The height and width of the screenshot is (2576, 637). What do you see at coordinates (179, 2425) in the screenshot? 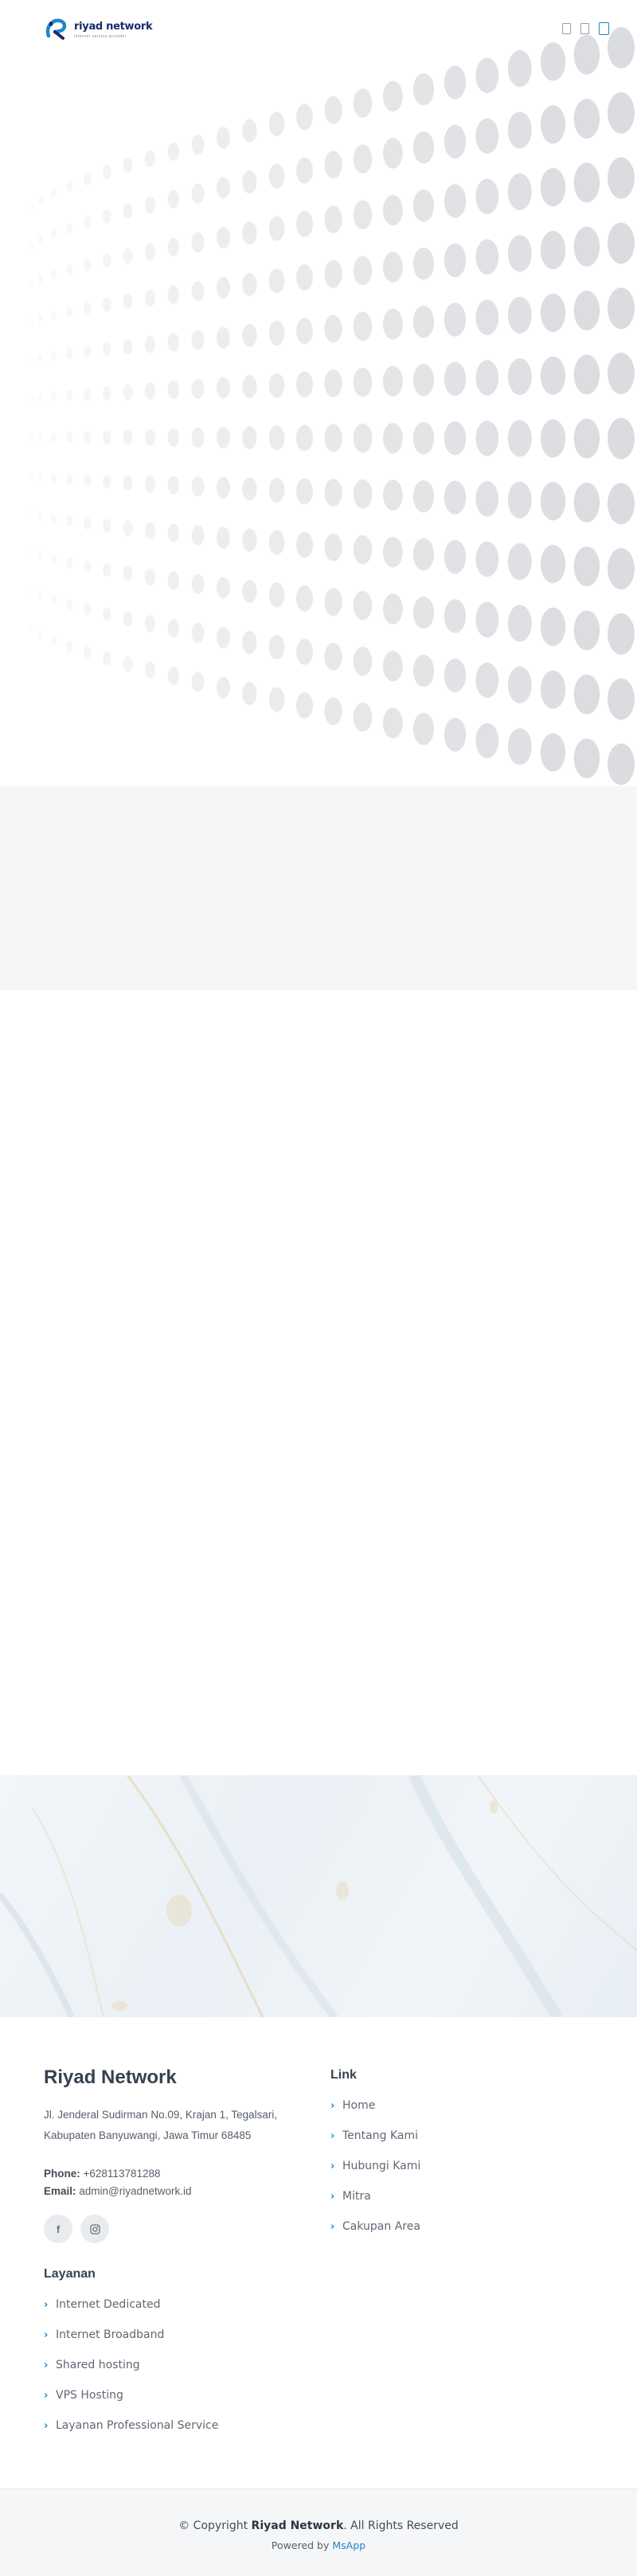
I see `service-link-professional-service: › Layanan Professional Service` at bounding box center [179, 2425].